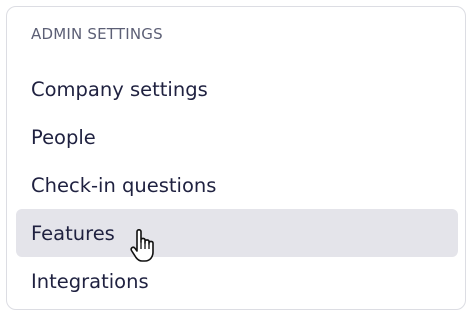 The image size is (474, 318). I want to click on menu-item-company-settings: Company settings, so click(237, 89).